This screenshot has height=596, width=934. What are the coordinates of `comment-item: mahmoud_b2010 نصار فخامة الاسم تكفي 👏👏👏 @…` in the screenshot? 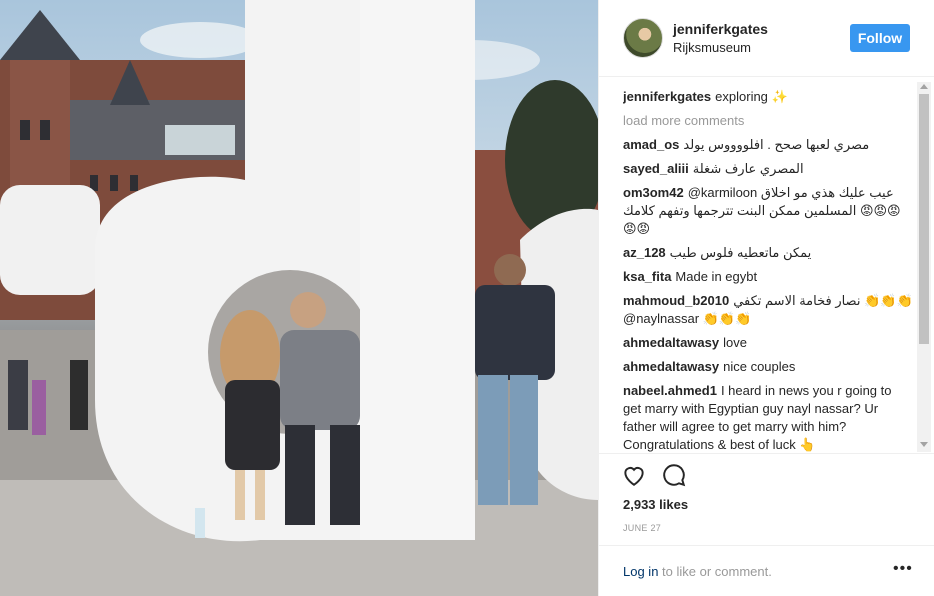 It's located at (768, 310).